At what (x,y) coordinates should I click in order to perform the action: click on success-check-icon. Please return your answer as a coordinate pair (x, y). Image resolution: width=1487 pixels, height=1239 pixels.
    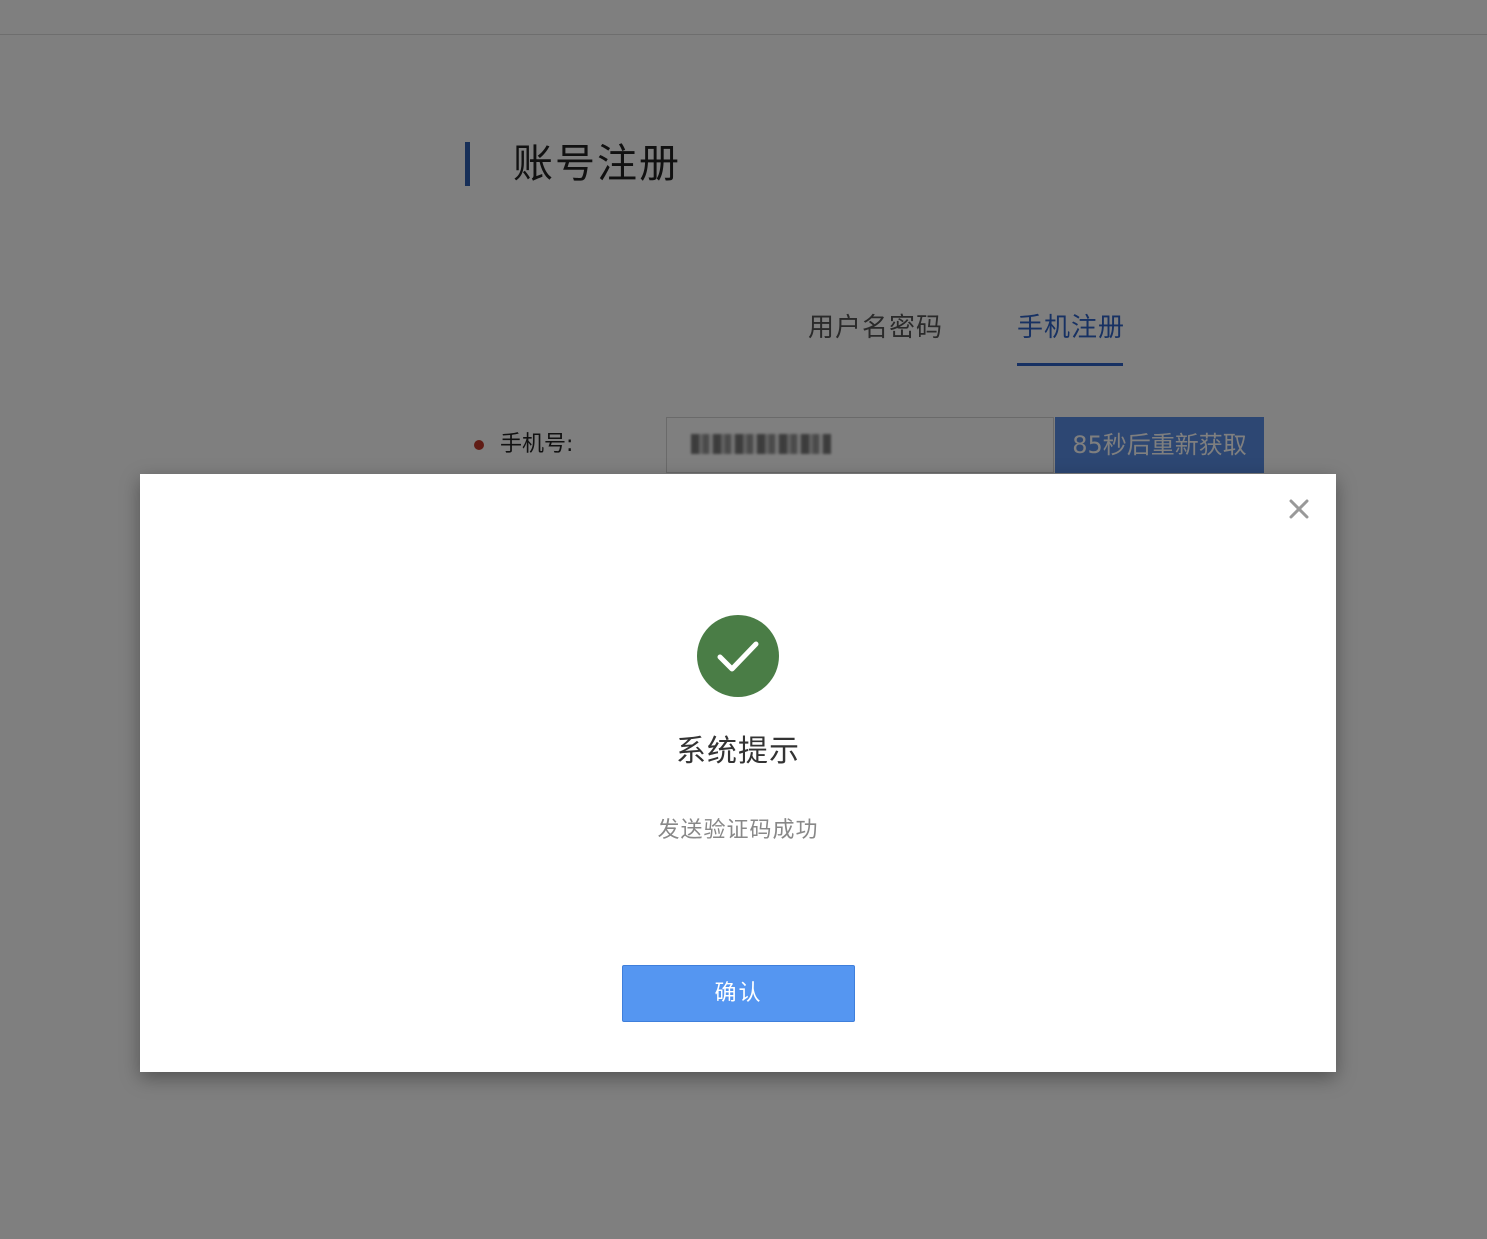
    Looking at the image, I should click on (738, 656).